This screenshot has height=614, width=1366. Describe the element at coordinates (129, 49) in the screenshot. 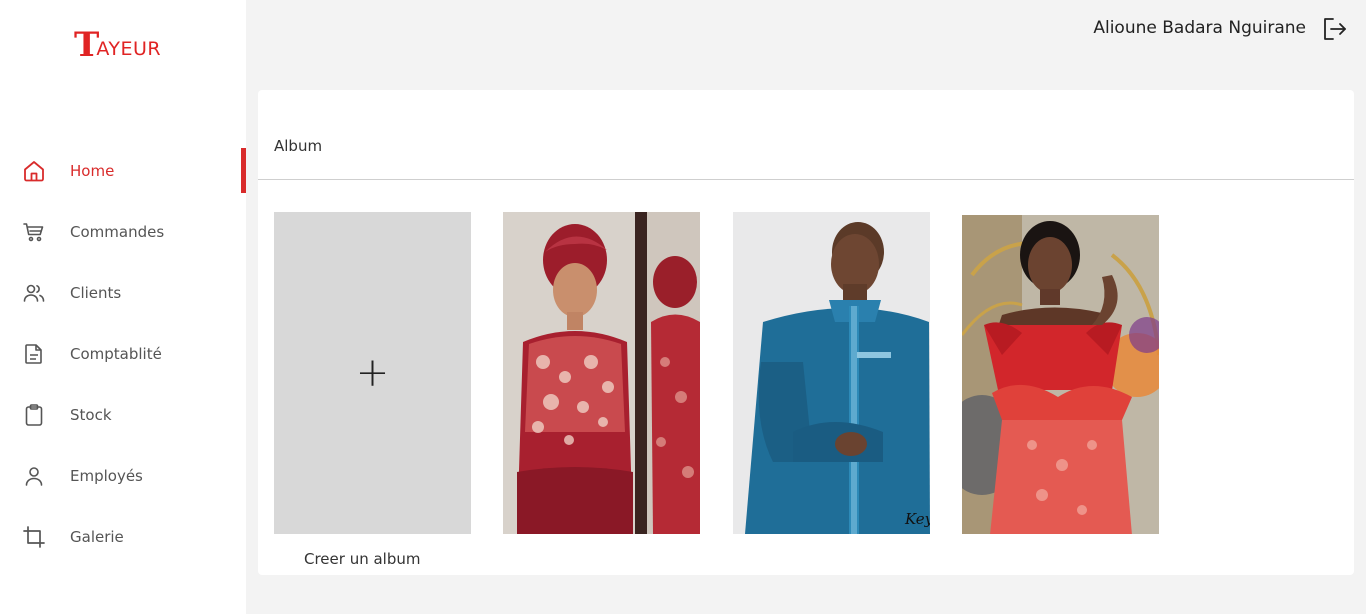

I see `logo-text: AYEUR` at that location.